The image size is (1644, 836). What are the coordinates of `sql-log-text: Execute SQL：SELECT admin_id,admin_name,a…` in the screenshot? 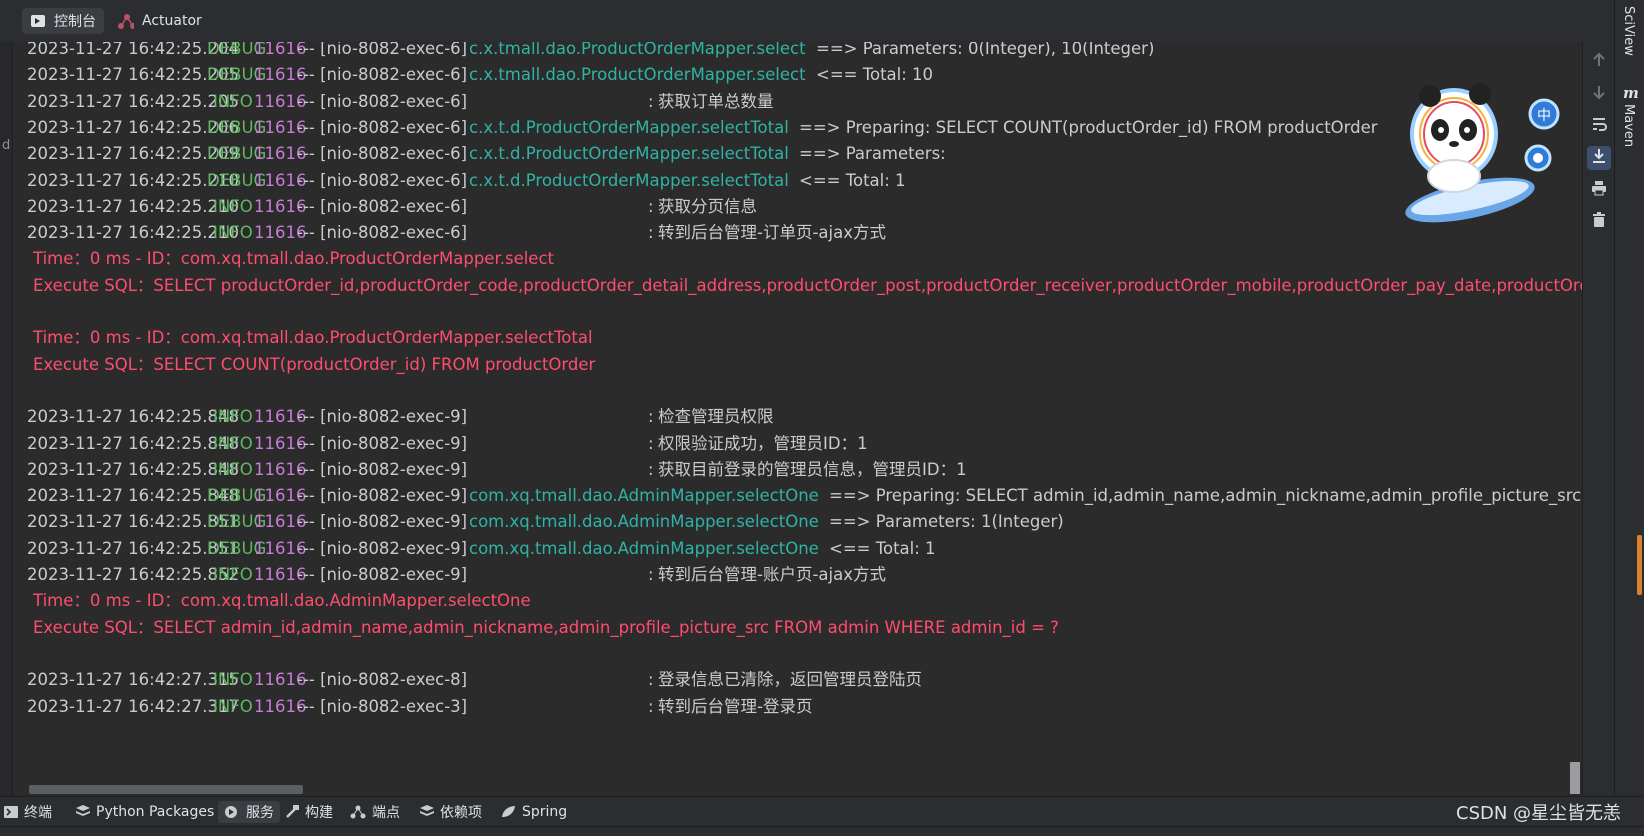 It's located at (546, 627).